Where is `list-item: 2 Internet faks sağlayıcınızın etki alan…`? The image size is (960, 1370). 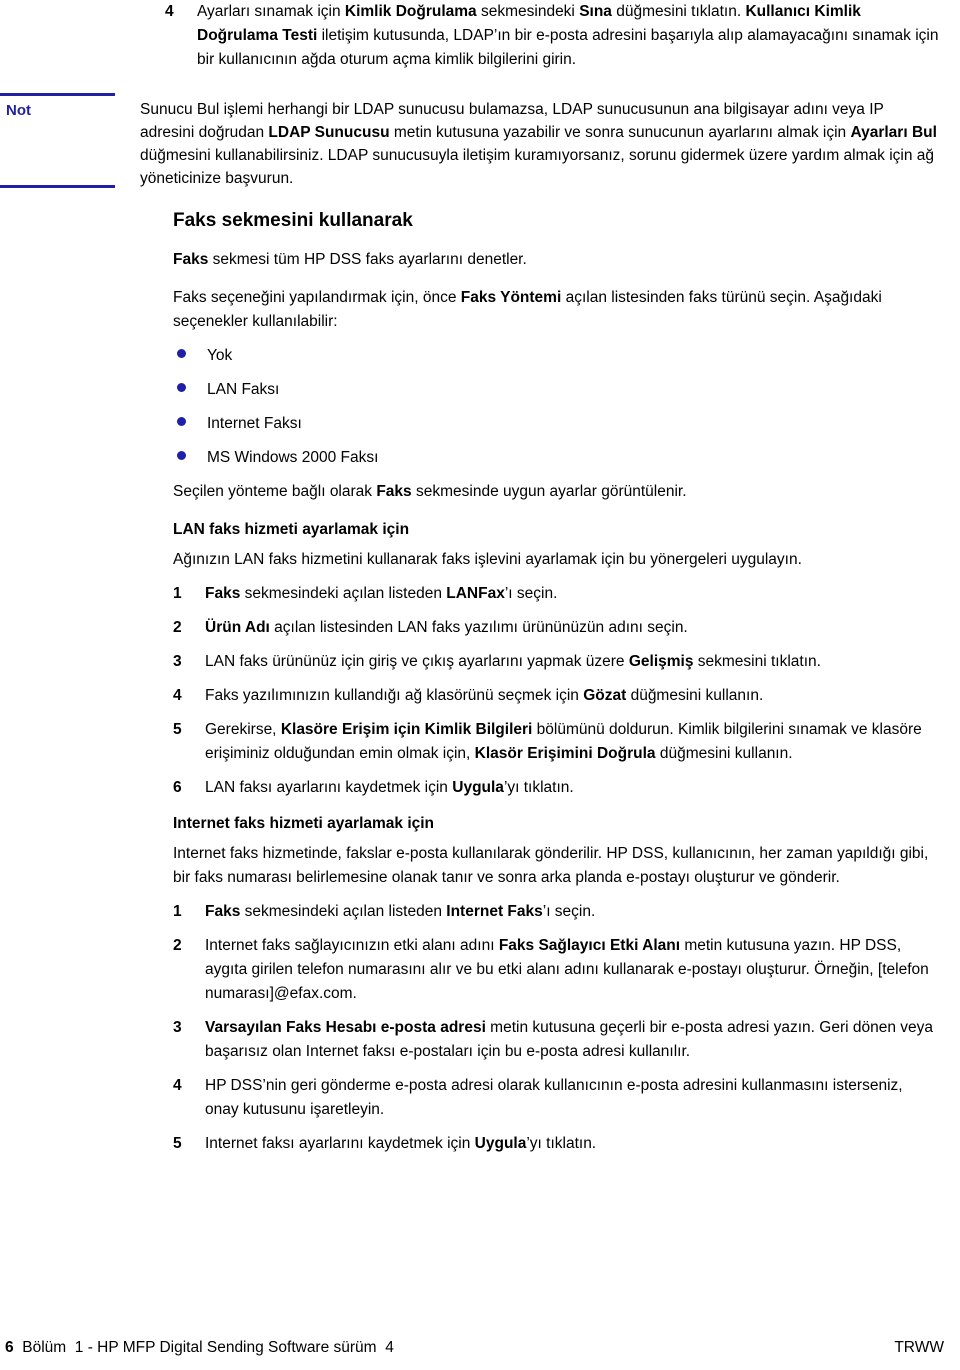 list-item: 2 Internet faks sağlayıcınızın etki alan… is located at coordinates (556, 970).